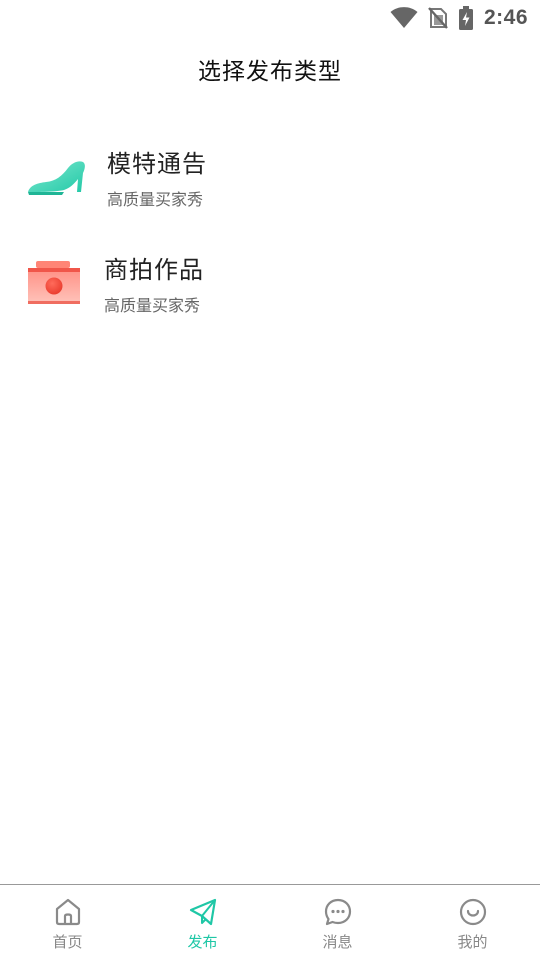  What do you see at coordinates (438, 18) in the screenshot?
I see `no-sim-icon` at bounding box center [438, 18].